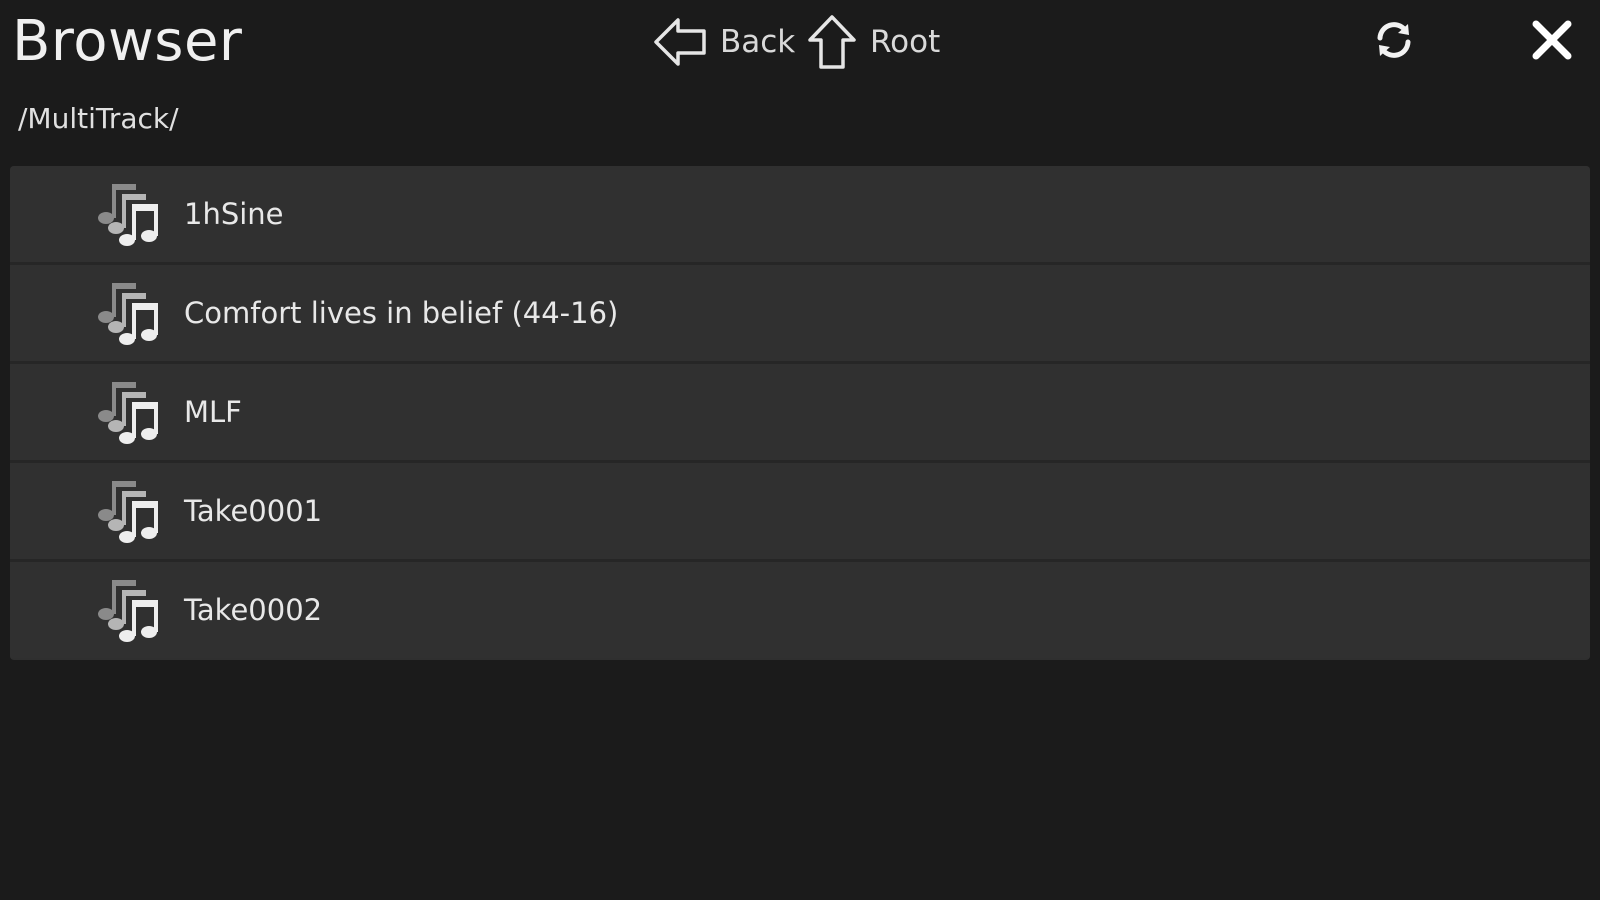 Image resolution: width=1600 pixels, height=900 pixels. Describe the element at coordinates (905, 42) in the screenshot. I see `root-button-label: Root` at that location.